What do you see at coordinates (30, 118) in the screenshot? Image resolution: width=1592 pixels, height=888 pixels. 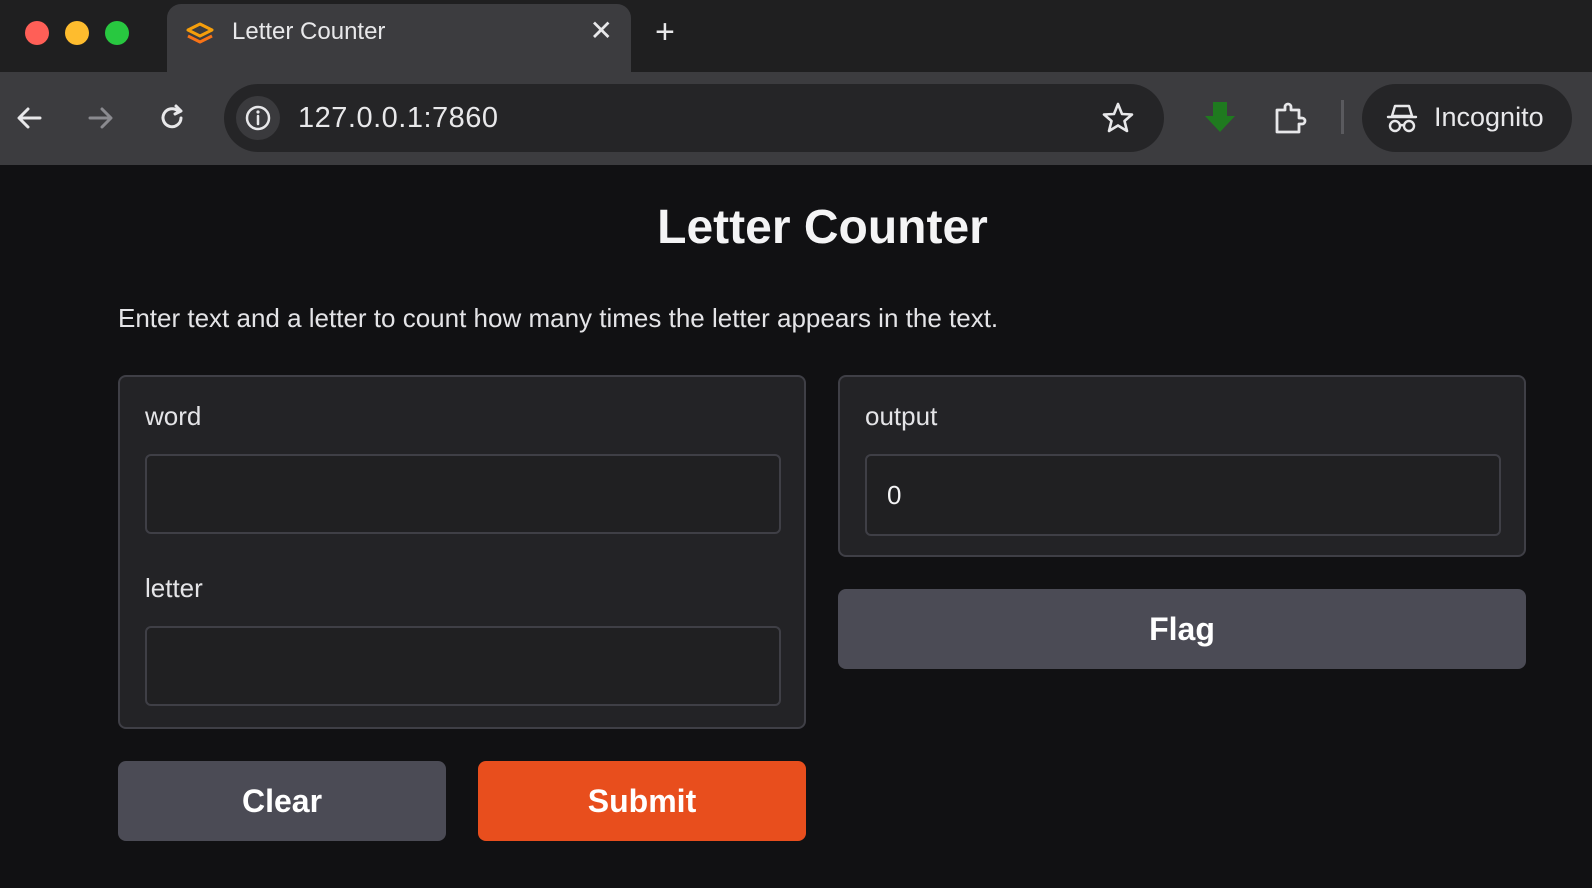 I see `back-icon` at bounding box center [30, 118].